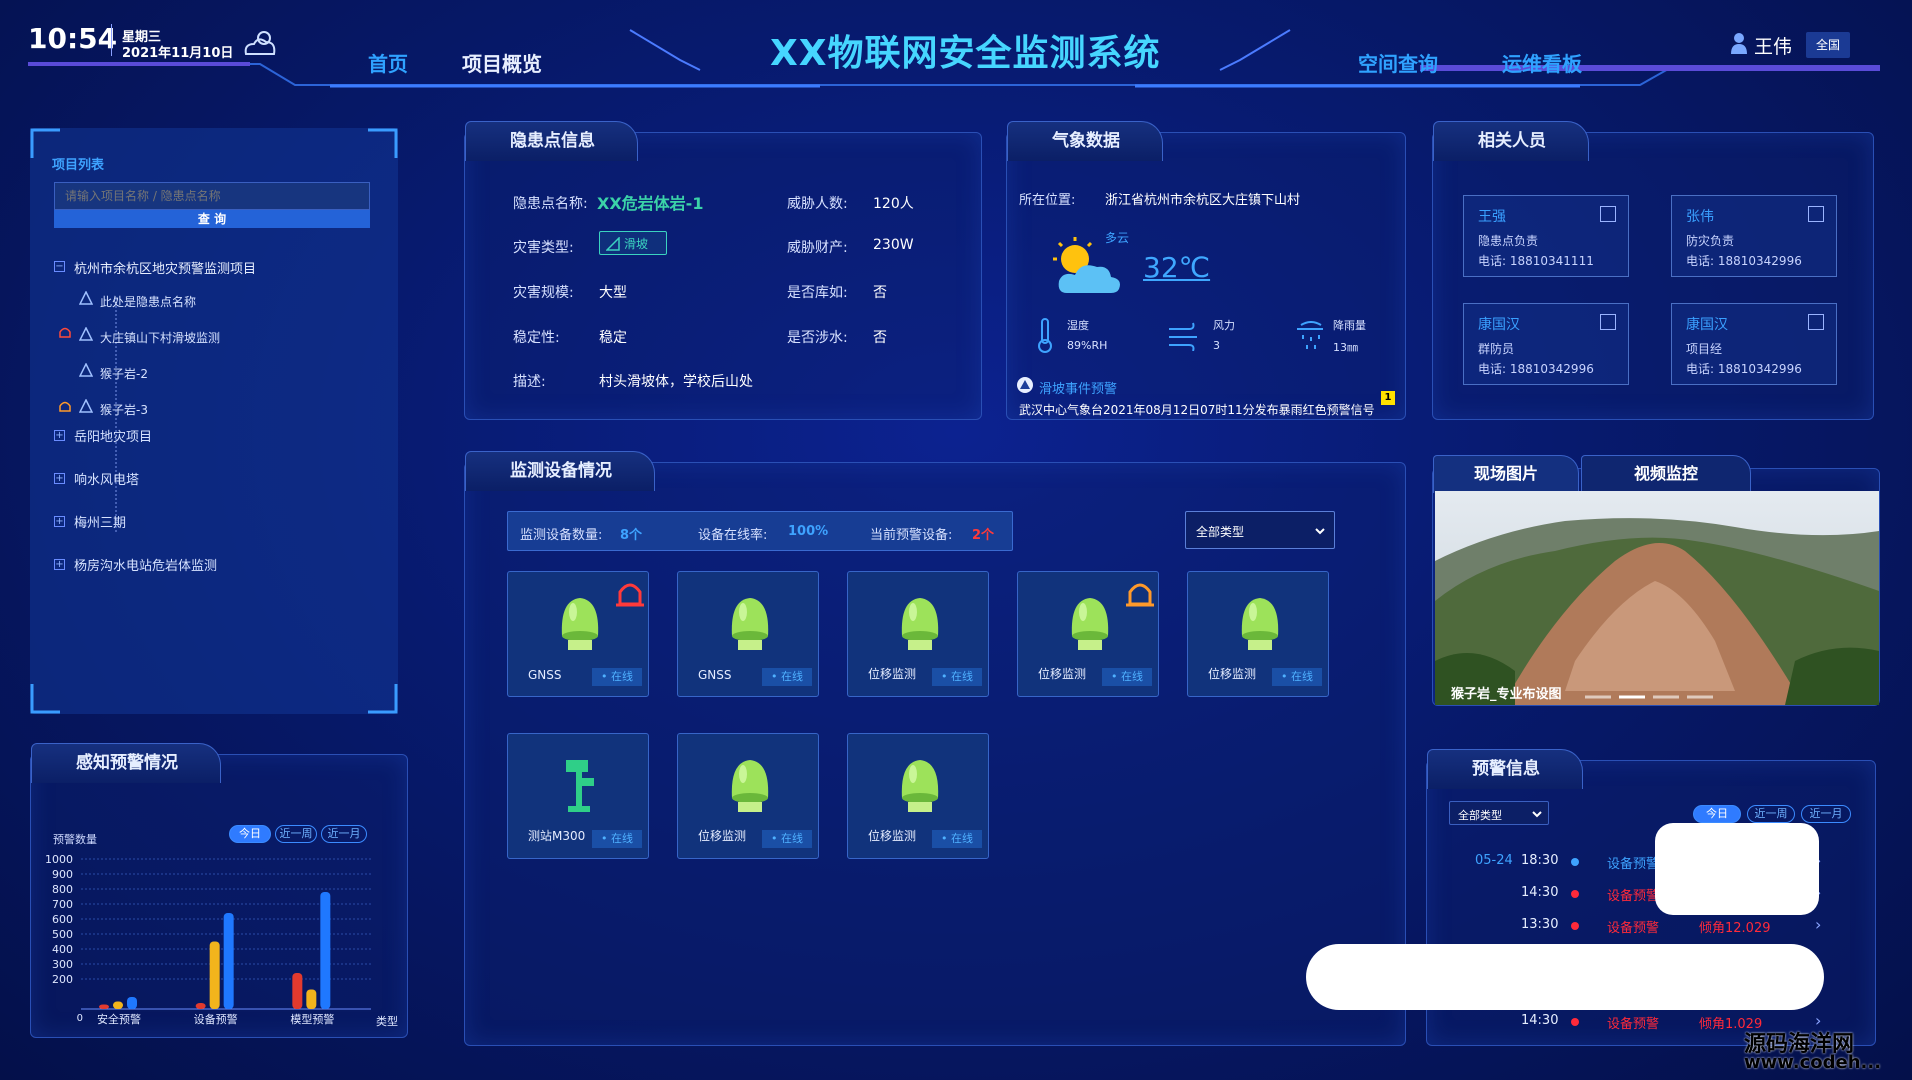 This screenshot has height=1080, width=1912. Describe the element at coordinates (200, 1006) in the screenshot. I see `chart-bar` at that location.